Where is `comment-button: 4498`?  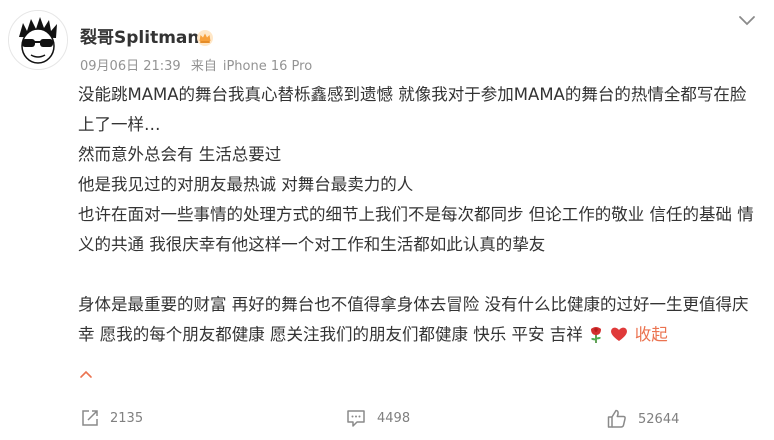
comment-button: 4498 is located at coordinates (377, 418).